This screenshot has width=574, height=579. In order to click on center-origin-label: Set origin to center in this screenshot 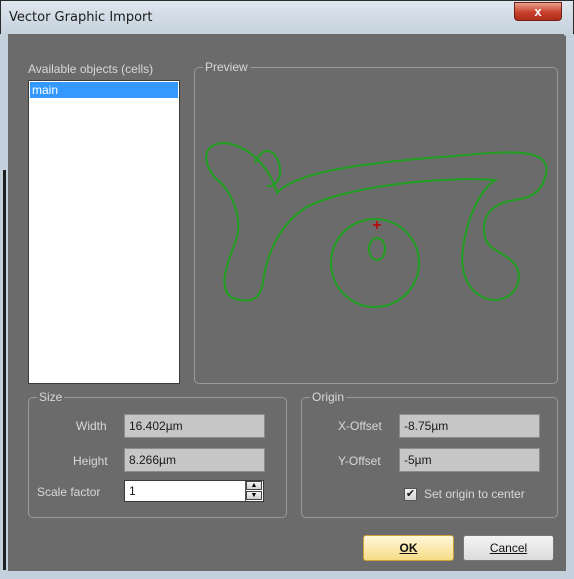, I will do `click(474, 494)`.